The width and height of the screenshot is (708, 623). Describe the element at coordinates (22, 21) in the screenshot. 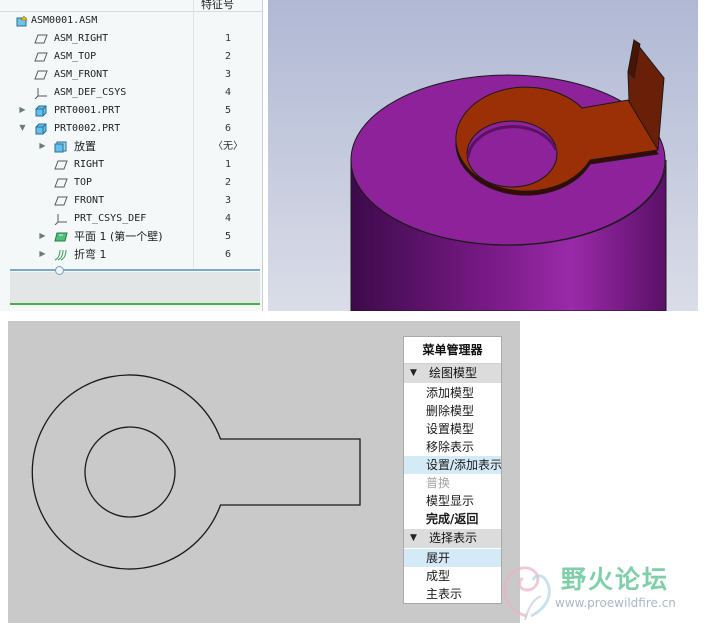

I see `assembly-icon` at that location.